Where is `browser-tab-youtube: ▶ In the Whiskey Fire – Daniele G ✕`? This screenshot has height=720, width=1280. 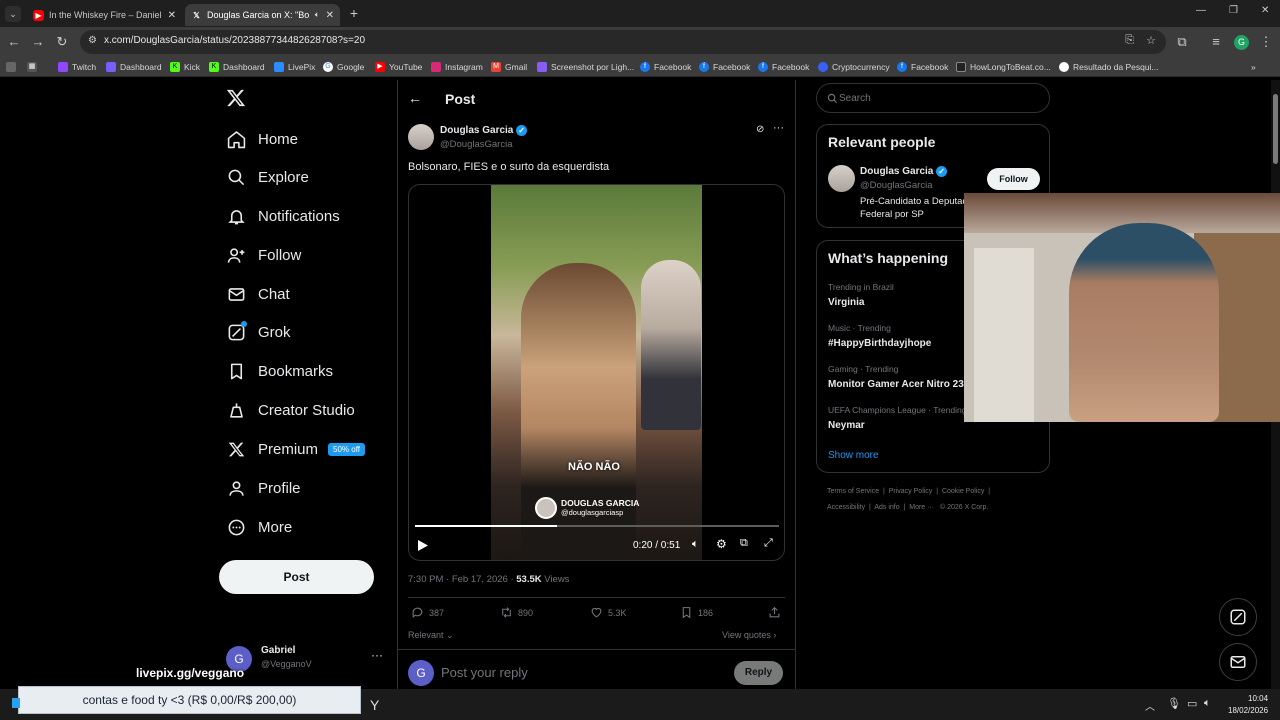
browser-tab-youtube: ▶ In the Whiskey Fire – Daniele G ✕ is located at coordinates (104, 15).